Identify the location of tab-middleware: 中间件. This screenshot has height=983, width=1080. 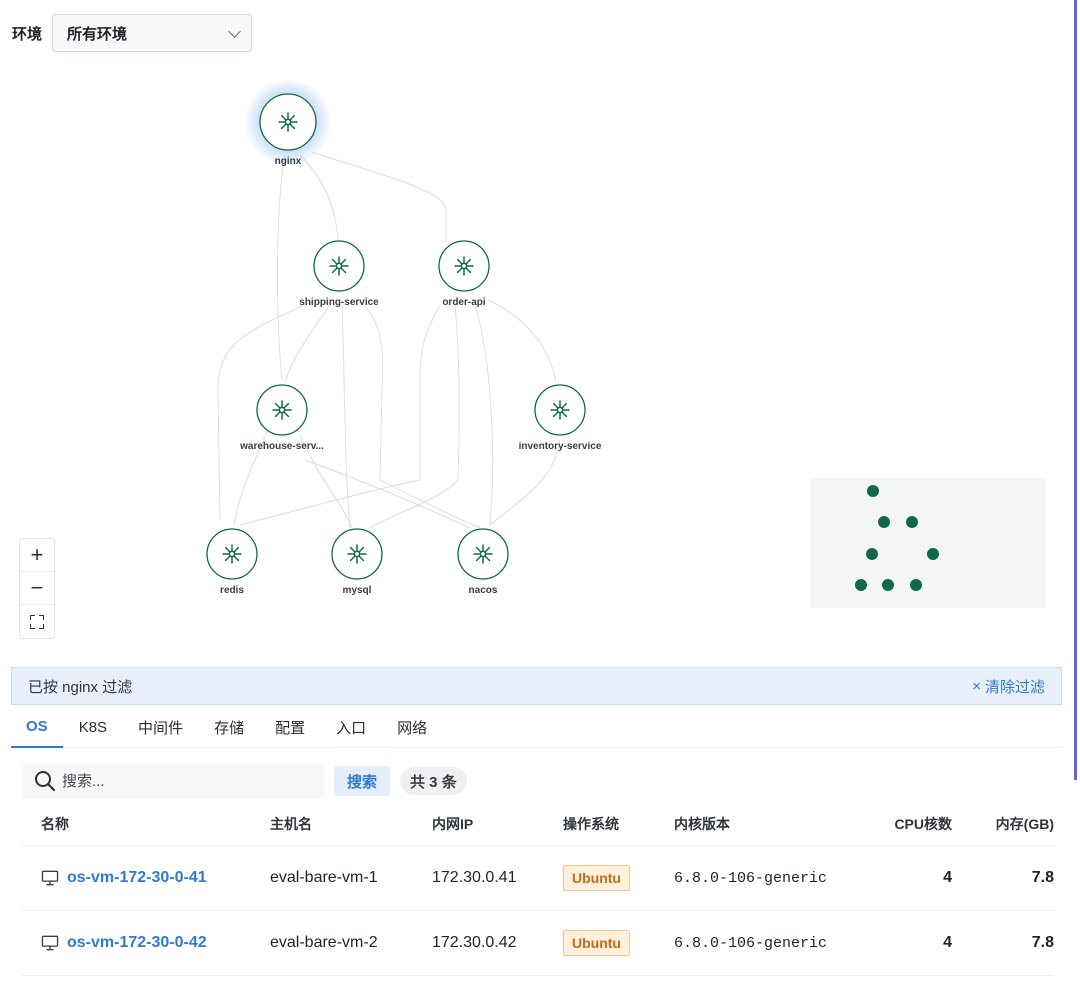
(160, 727).